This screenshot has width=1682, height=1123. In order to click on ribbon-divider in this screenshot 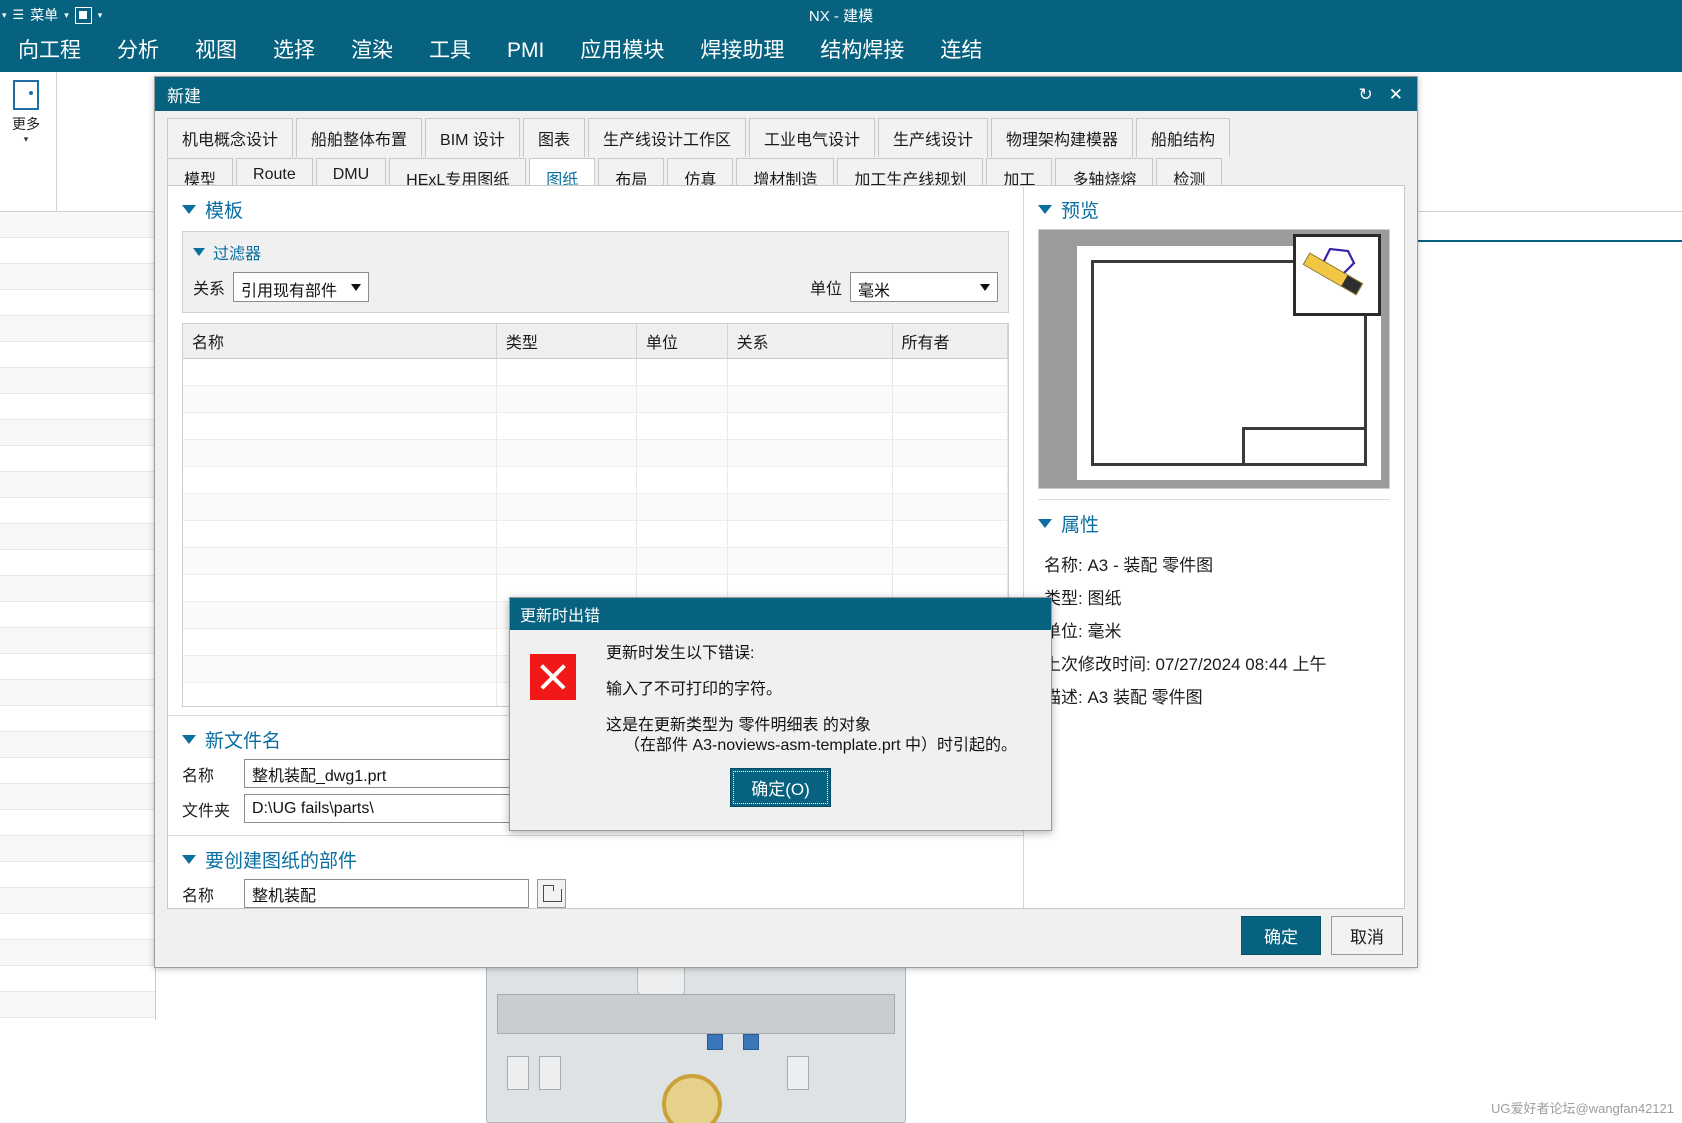, I will do `click(56, 142)`.